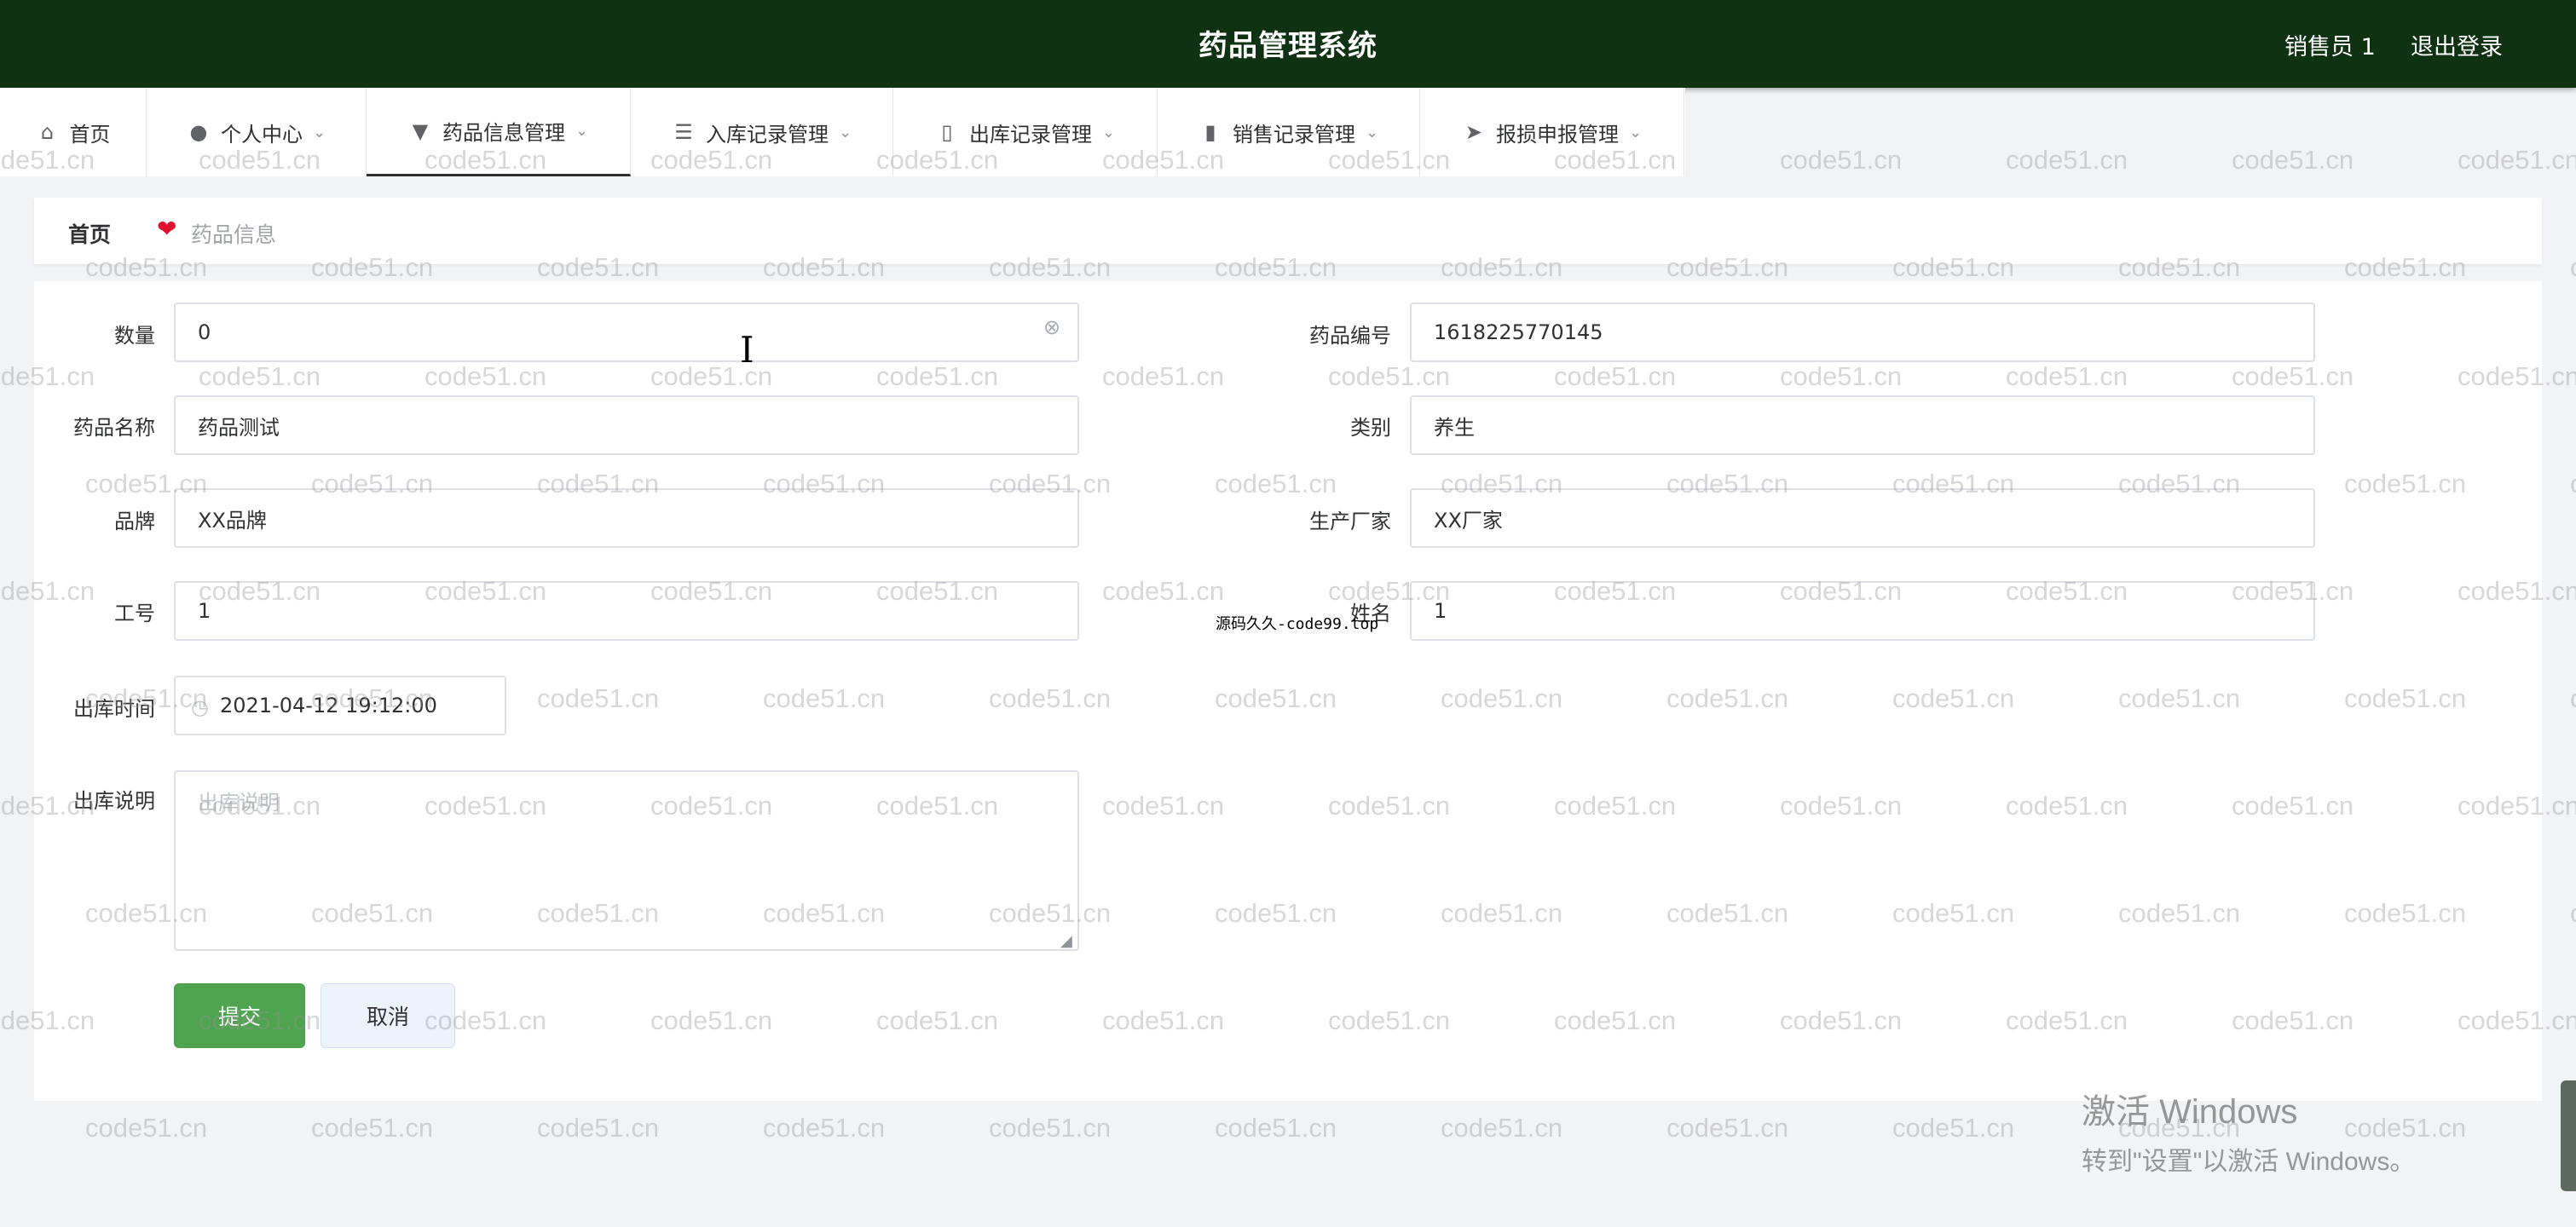 The image size is (2576, 1227). What do you see at coordinates (2568, 1135) in the screenshot?
I see `desktop-gadget` at bounding box center [2568, 1135].